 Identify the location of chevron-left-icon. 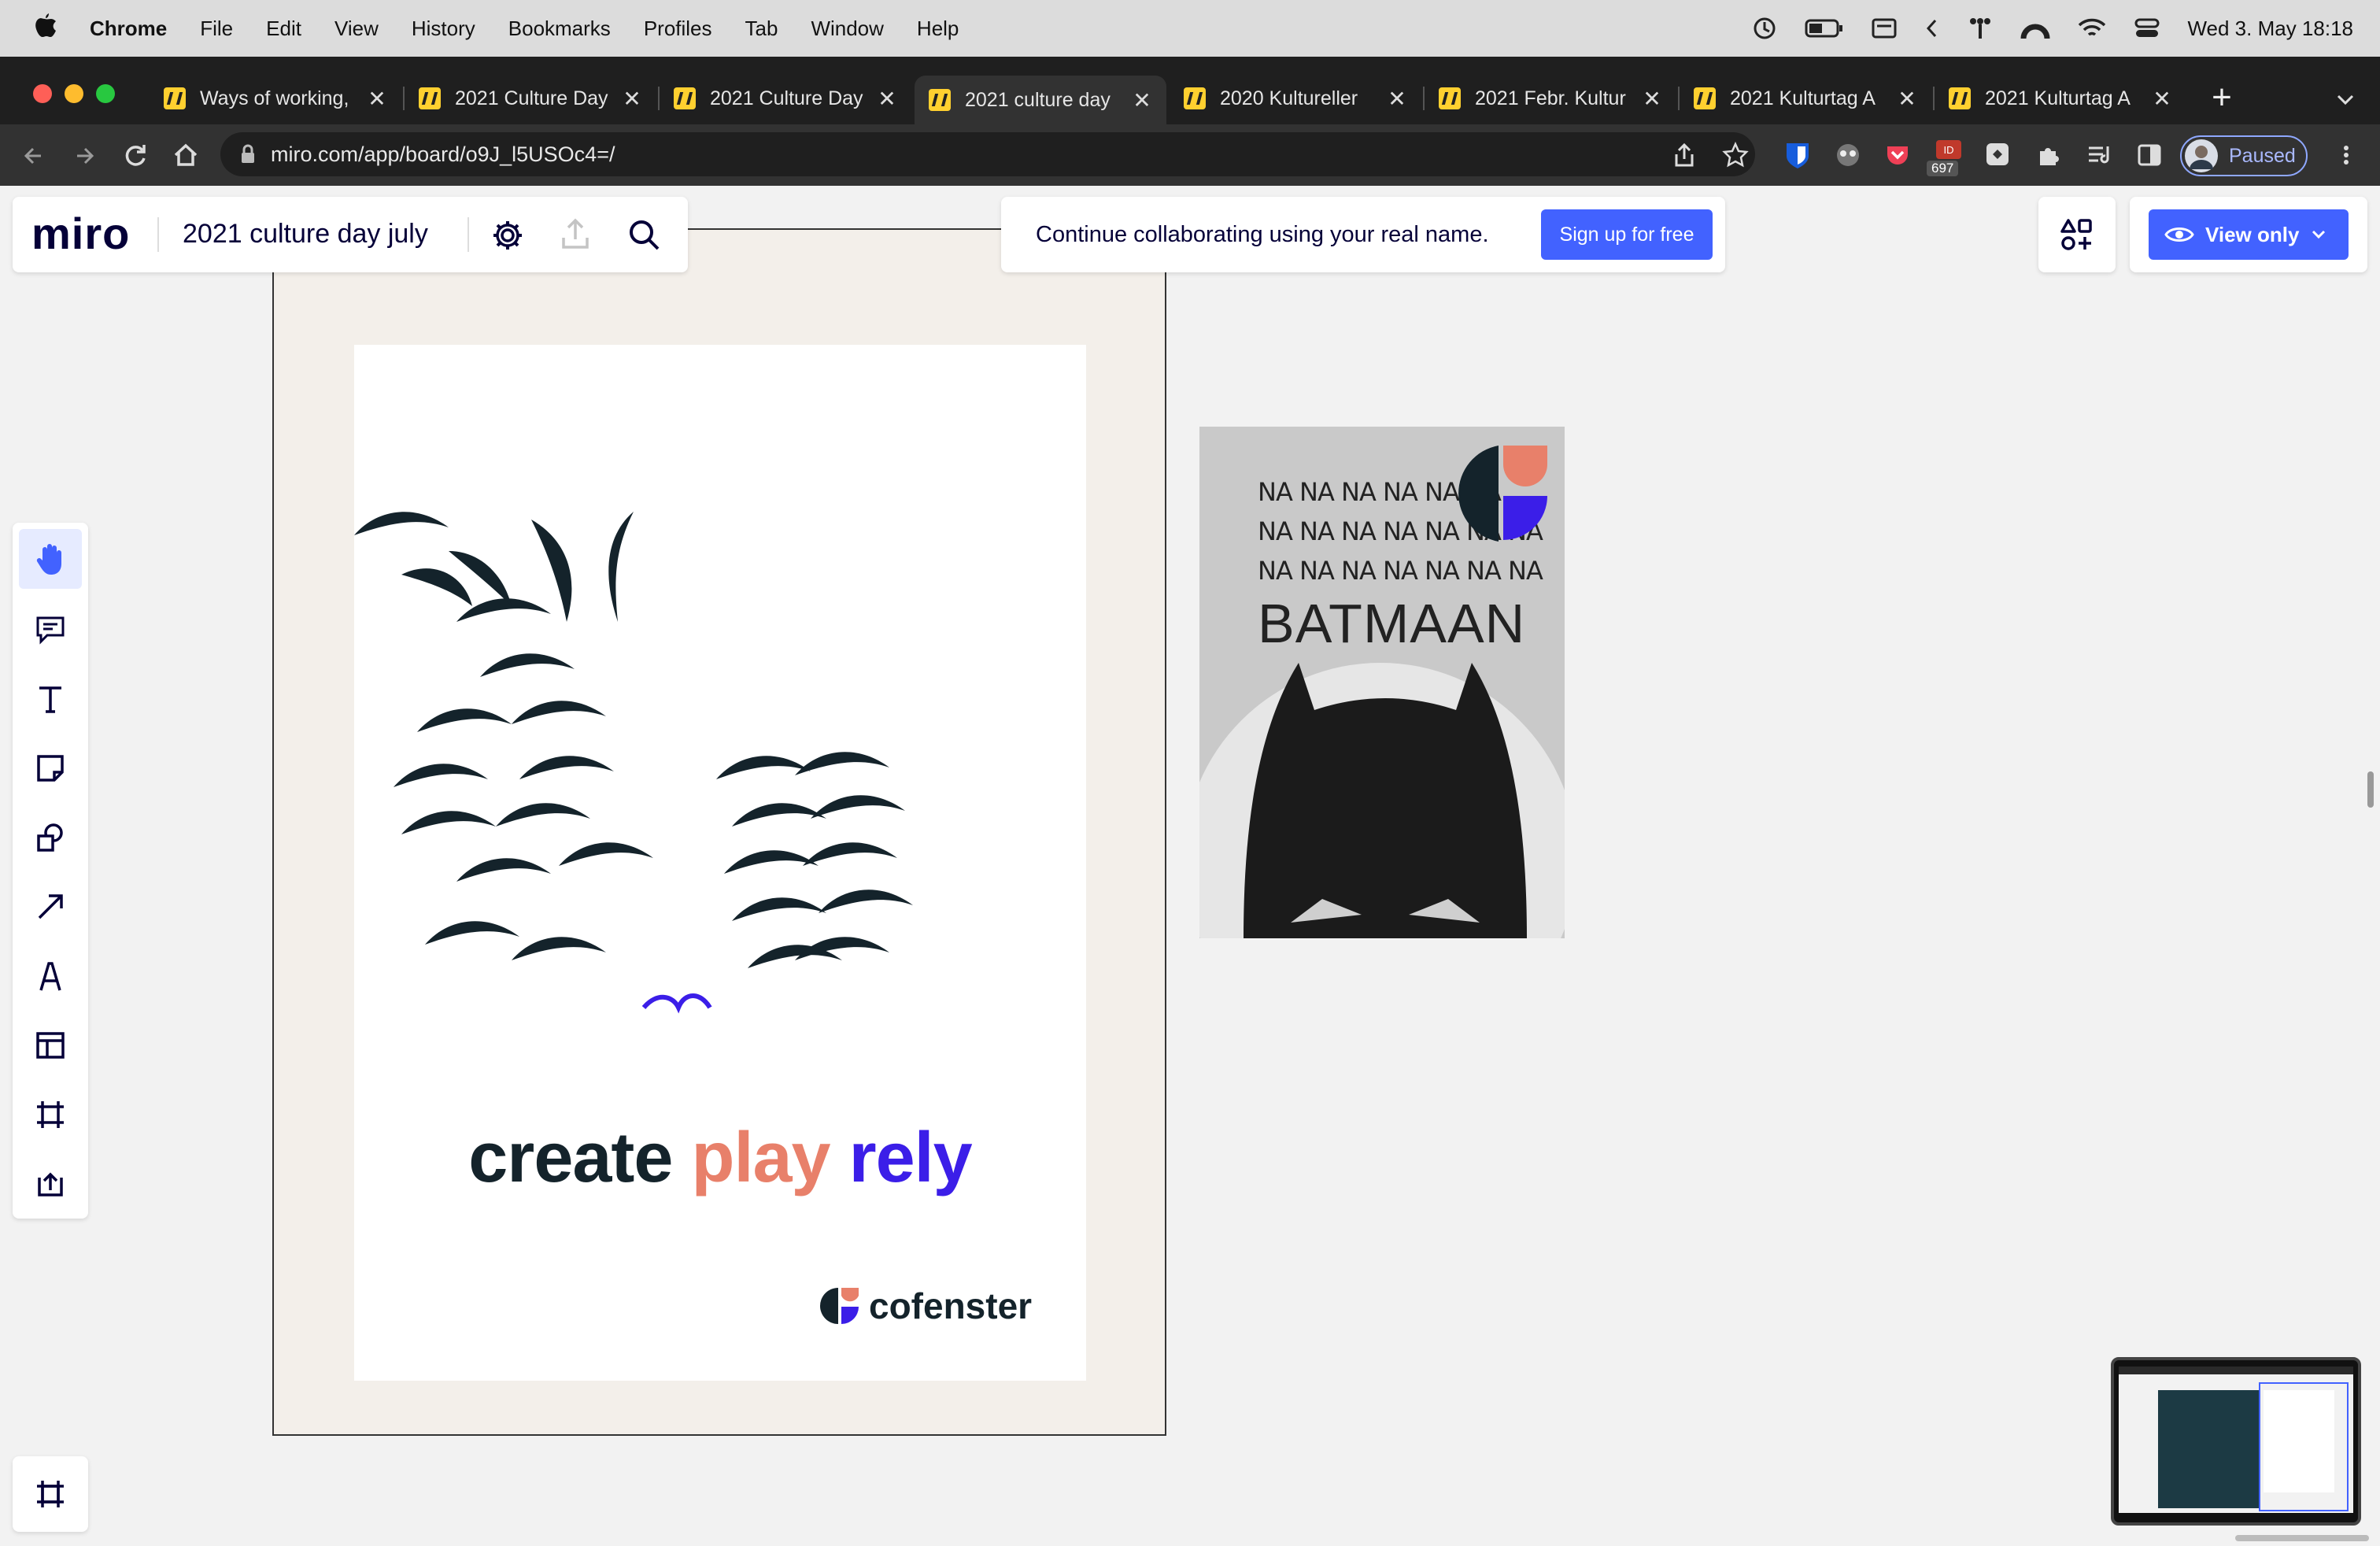
(1932, 28).